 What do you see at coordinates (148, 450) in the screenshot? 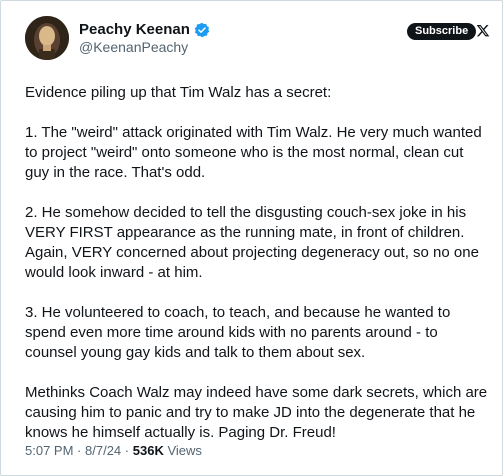
I see `views-count: 536K` at bounding box center [148, 450].